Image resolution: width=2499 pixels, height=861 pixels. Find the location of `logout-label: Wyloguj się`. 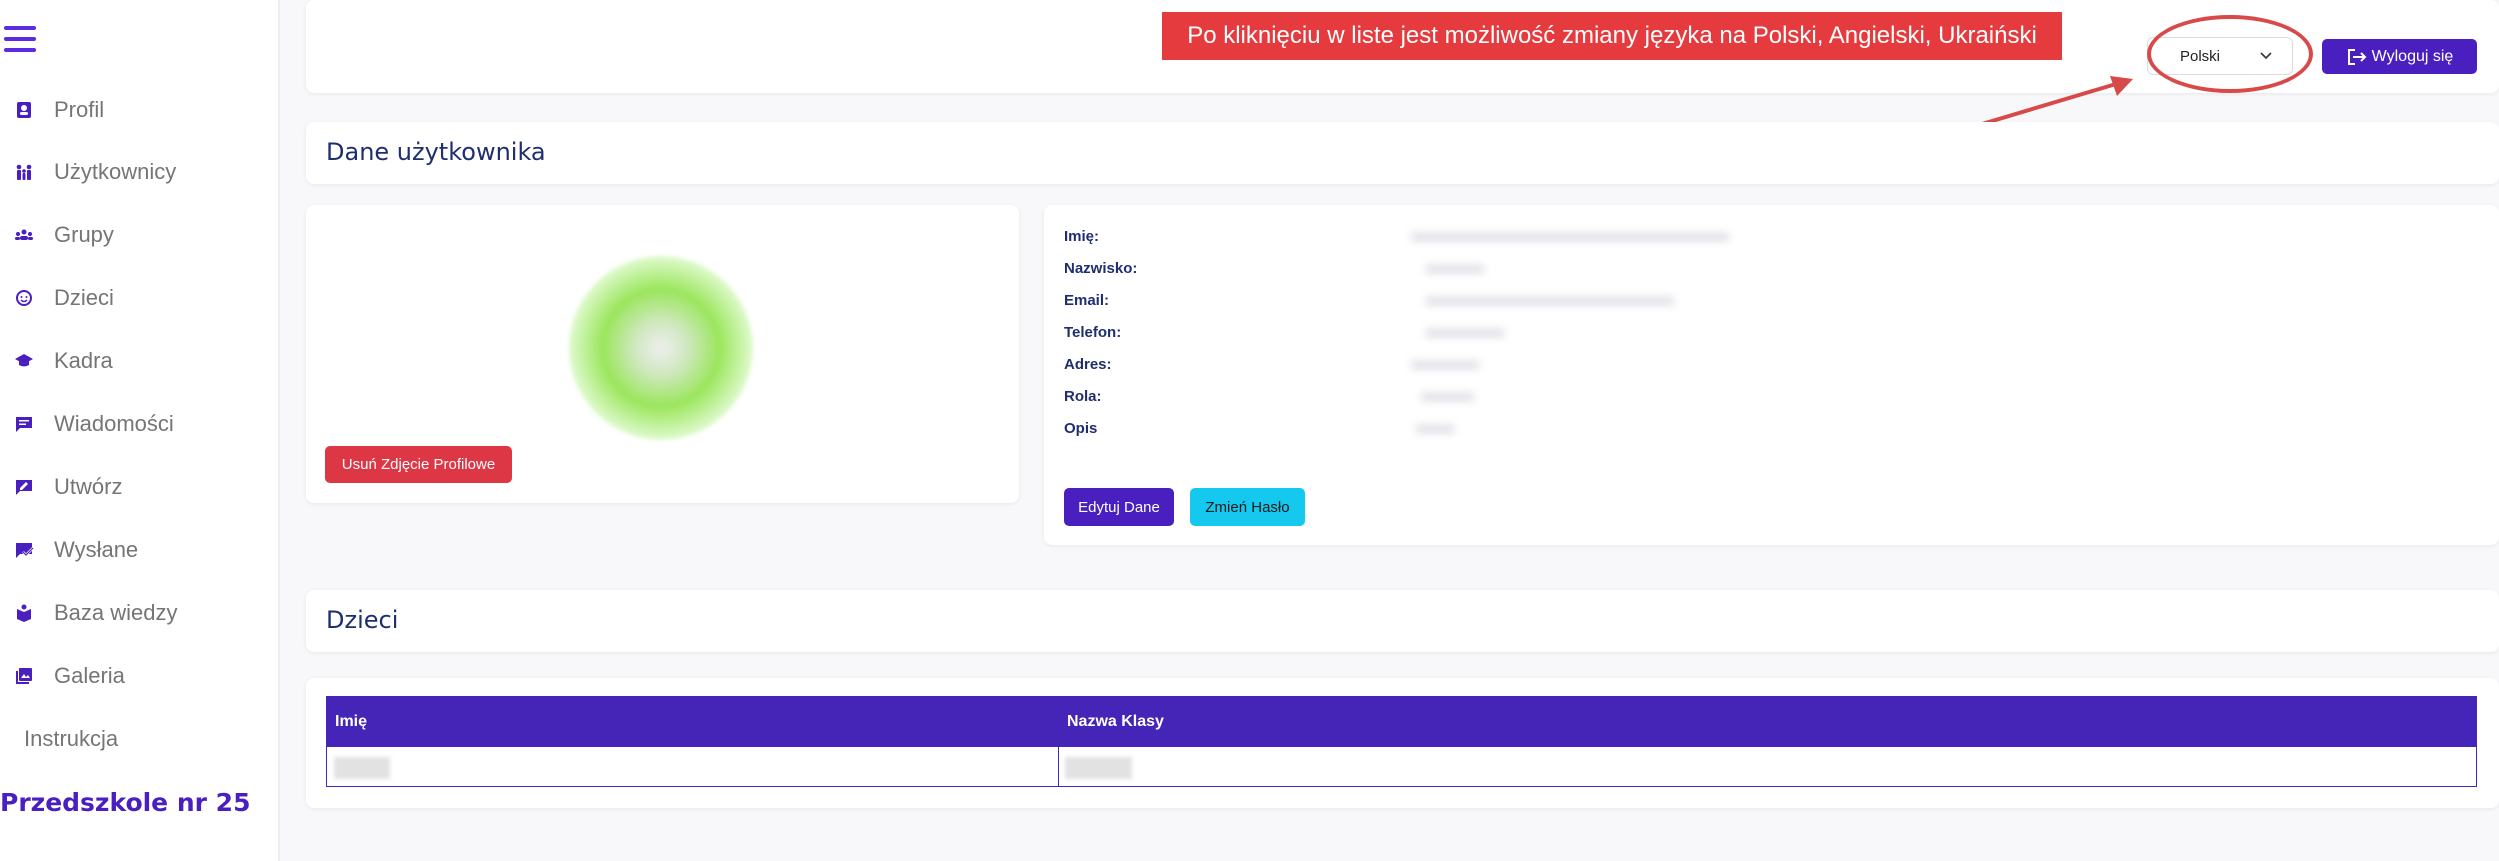

logout-label: Wyloguj się is located at coordinates (2412, 56).